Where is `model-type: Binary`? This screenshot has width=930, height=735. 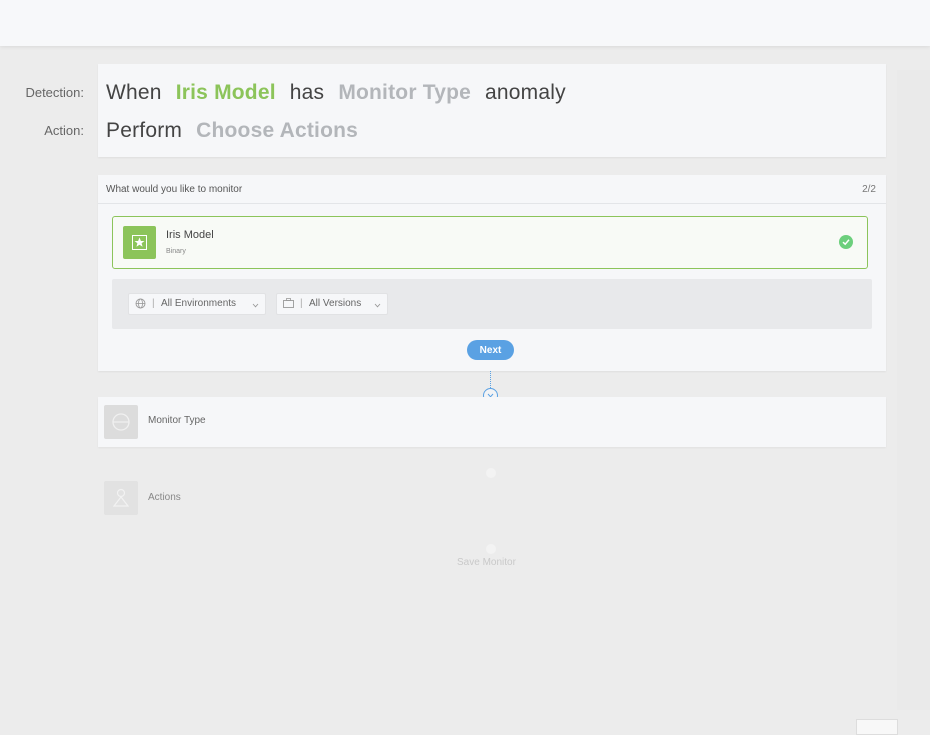 model-type: Binary is located at coordinates (176, 251).